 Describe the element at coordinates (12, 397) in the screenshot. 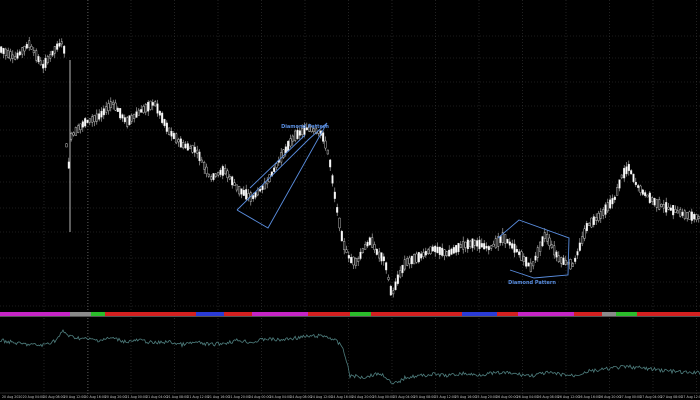

I see `time-tick-label: 20 Aug 2020` at that location.